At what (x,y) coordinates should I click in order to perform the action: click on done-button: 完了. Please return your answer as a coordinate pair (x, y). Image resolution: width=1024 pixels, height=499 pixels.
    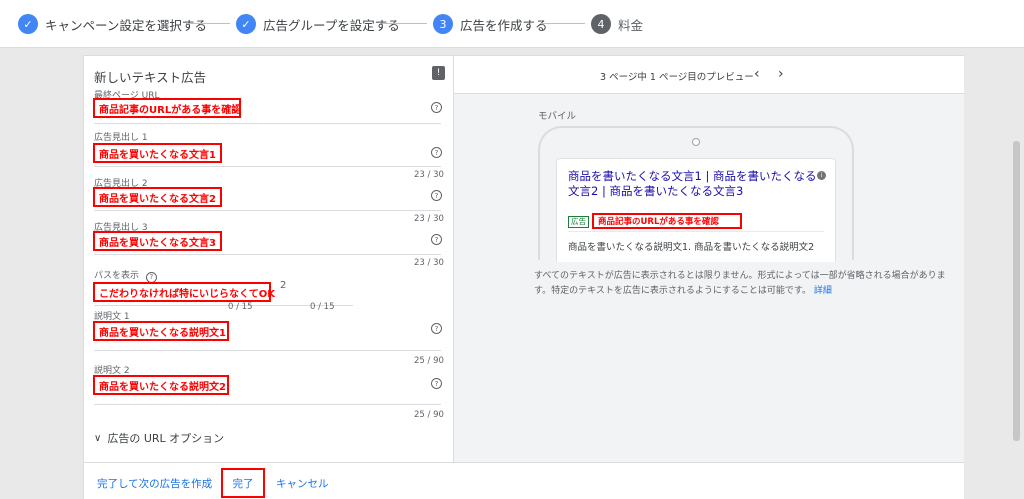
    Looking at the image, I should click on (243, 483).